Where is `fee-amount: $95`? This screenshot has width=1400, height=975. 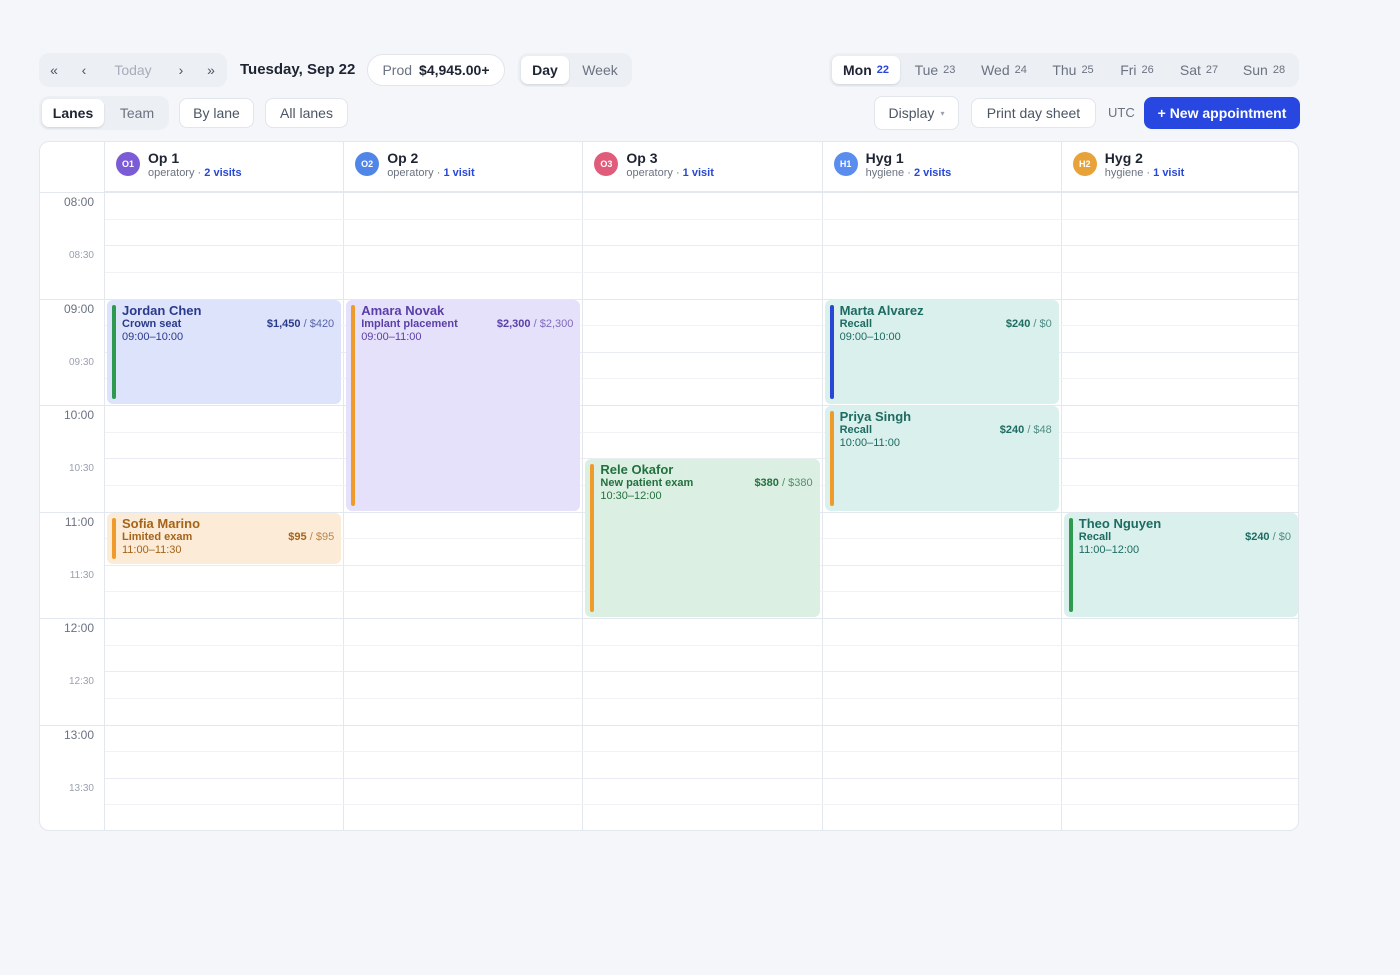
fee-amount: $95 is located at coordinates (297, 536).